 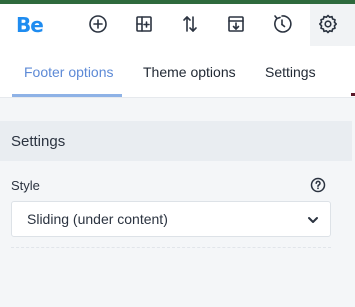 I want to click on history-icon, so click(x=282, y=24).